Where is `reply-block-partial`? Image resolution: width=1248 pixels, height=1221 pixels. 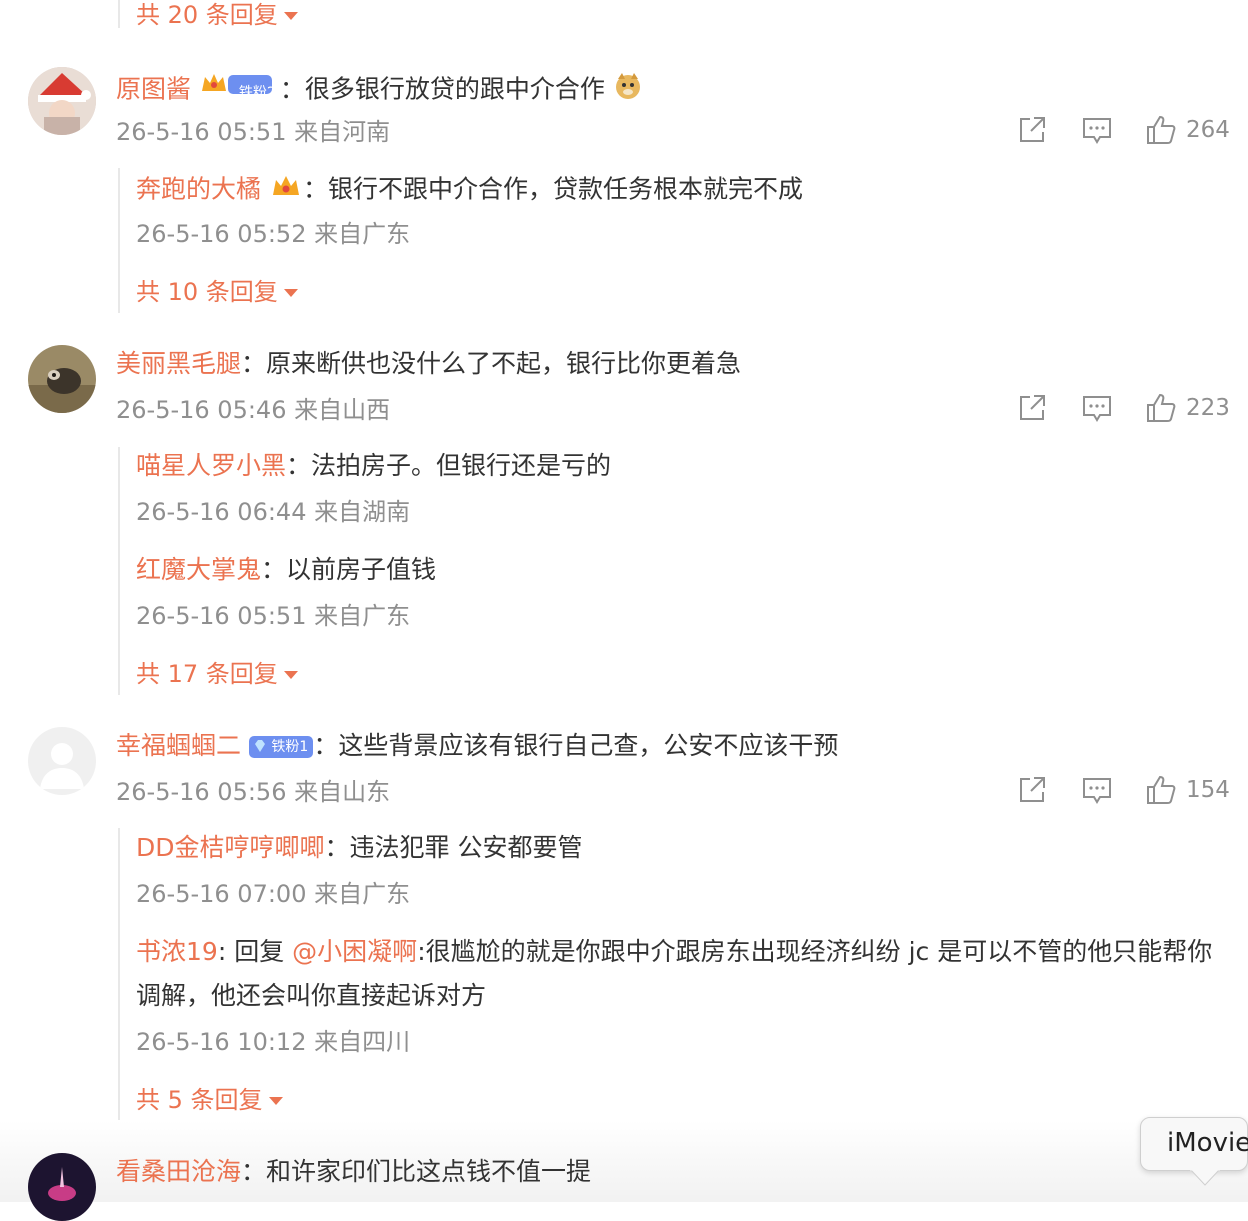 reply-block-partial is located at coordinates (119, 14).